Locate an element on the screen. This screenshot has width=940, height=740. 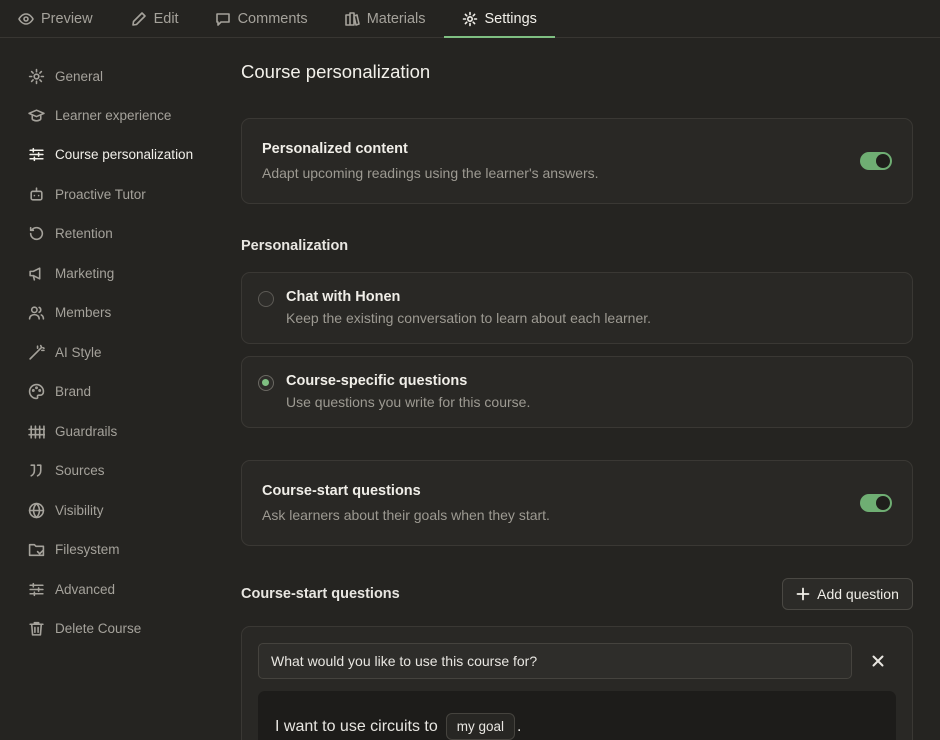
sidebar-item-label: Course personalization is located at coordinates (124, 154).